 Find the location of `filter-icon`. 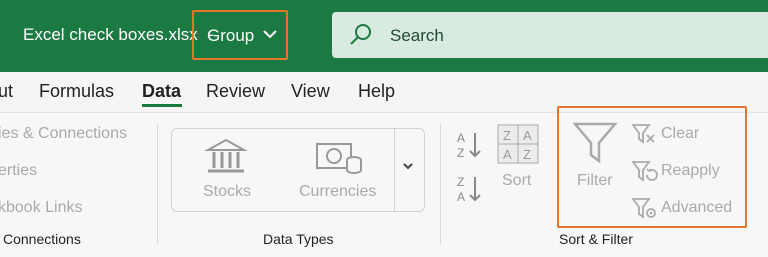

filter-icon is located at coordinates (595, 143).